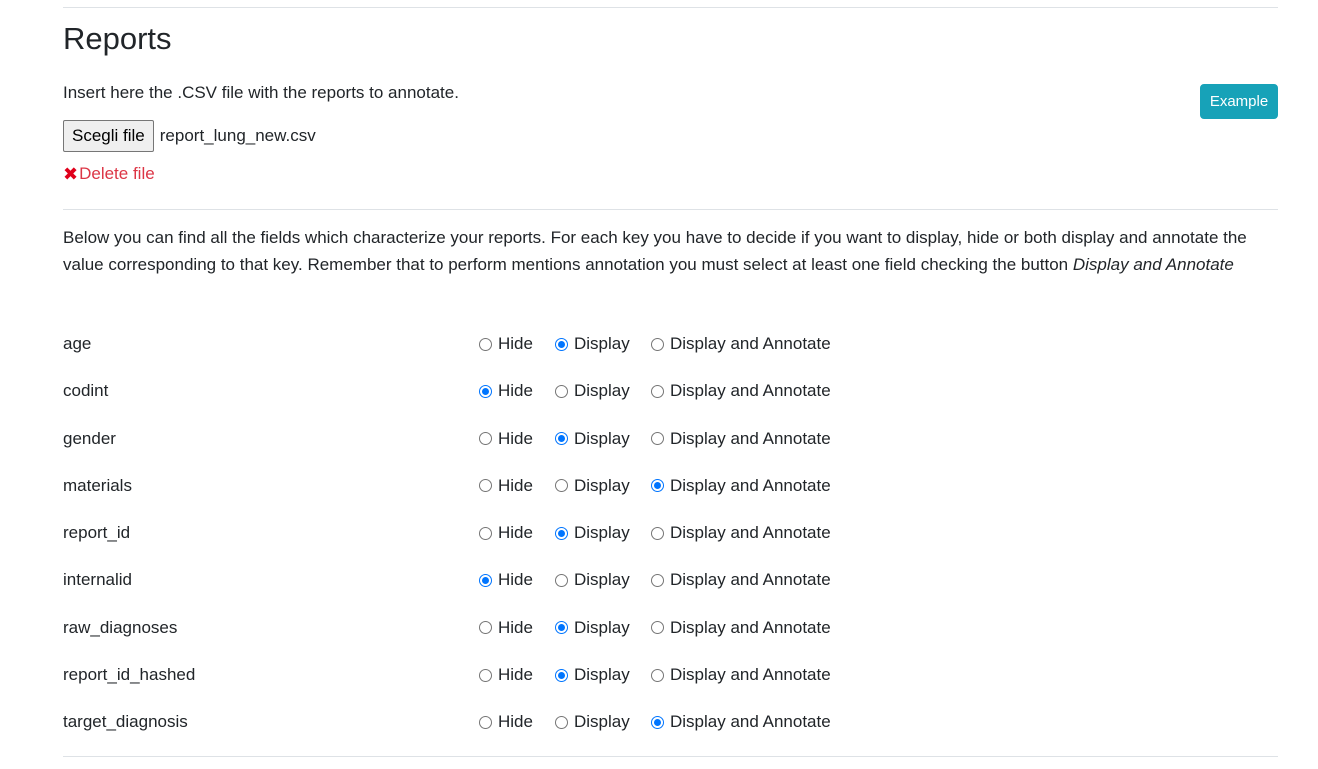 This screenshot has height=769, width=1318. What do you see at coordinates (237, 135) in the screenshot?
I see `selected-file-name: report_lung_new.csv` at bounding box center [237, 135].